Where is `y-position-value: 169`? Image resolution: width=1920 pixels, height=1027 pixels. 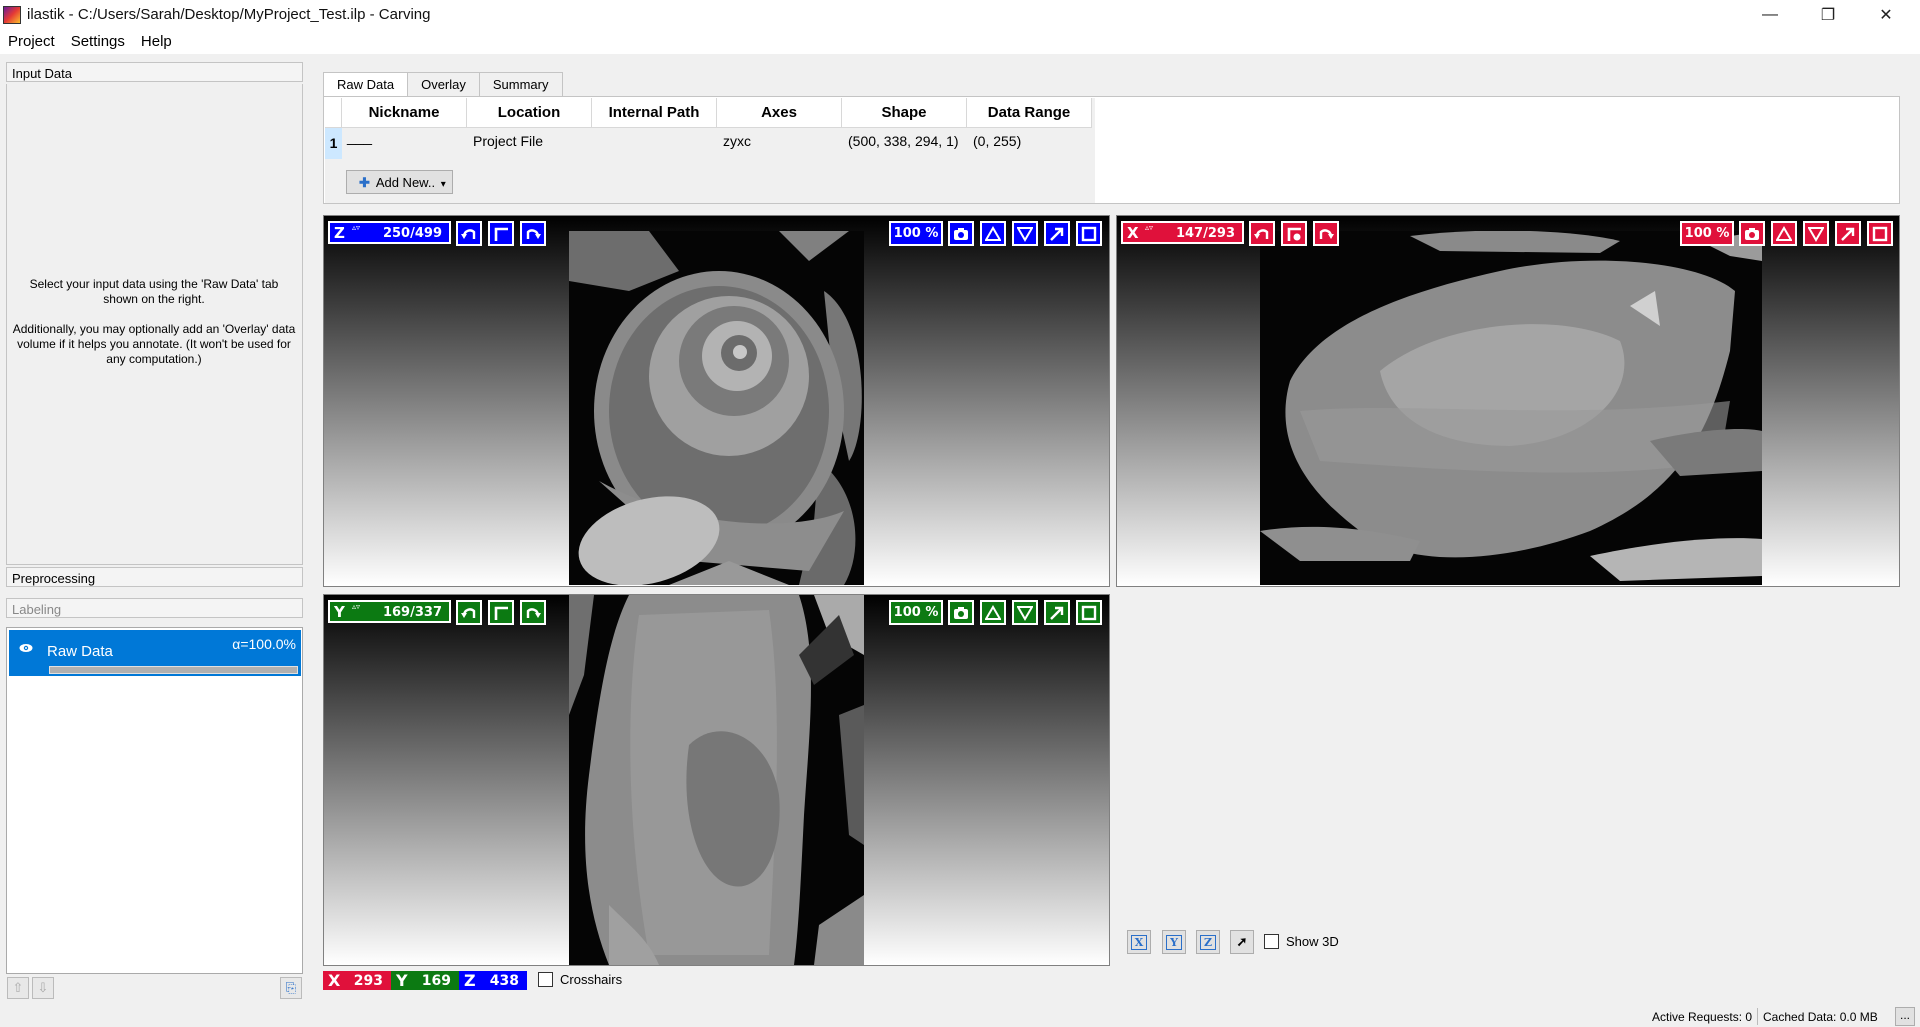
y-position-value: 169 is located at coordinates (436, 980).